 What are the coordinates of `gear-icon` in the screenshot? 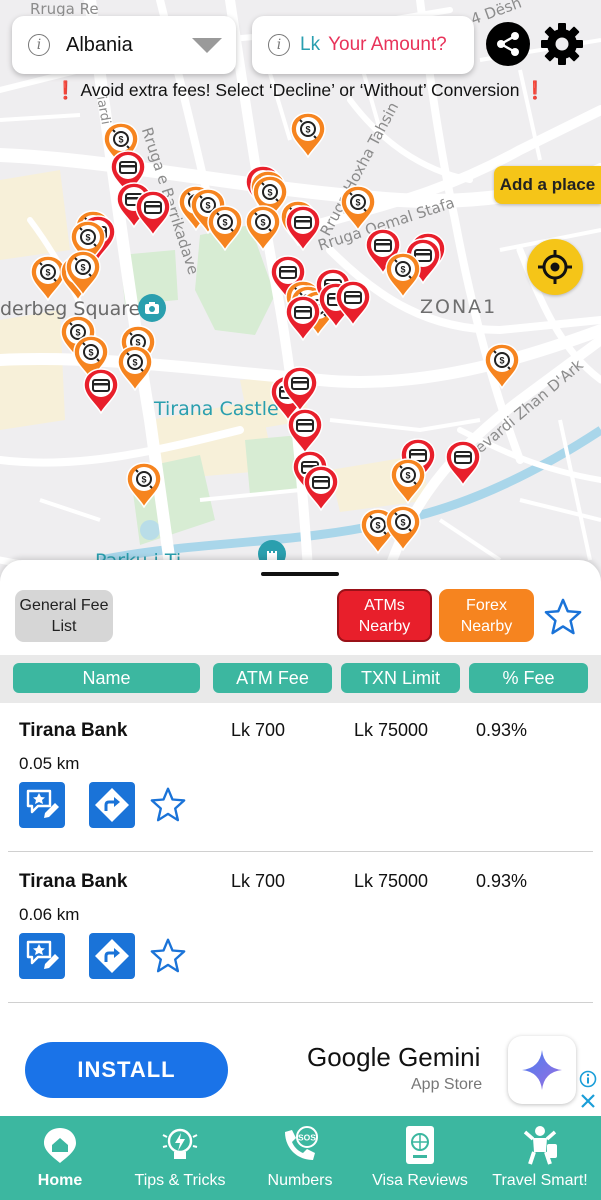 It's located at (562, 44).